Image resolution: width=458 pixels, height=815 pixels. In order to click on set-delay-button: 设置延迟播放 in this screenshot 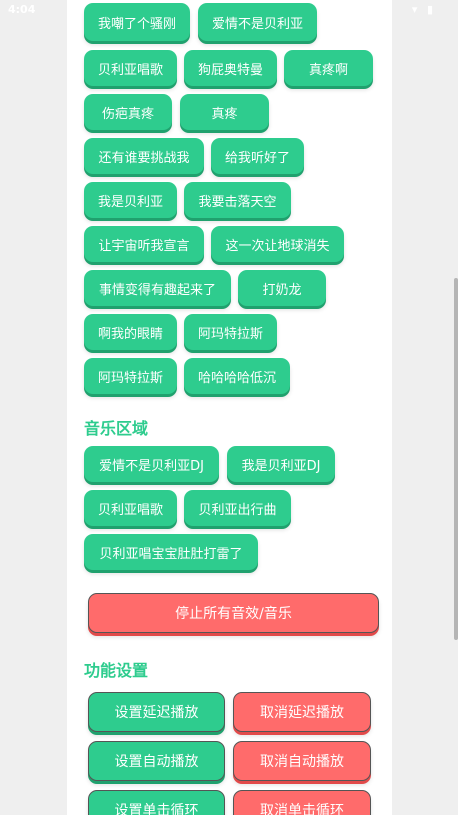, I will do `click(156, 712)`.